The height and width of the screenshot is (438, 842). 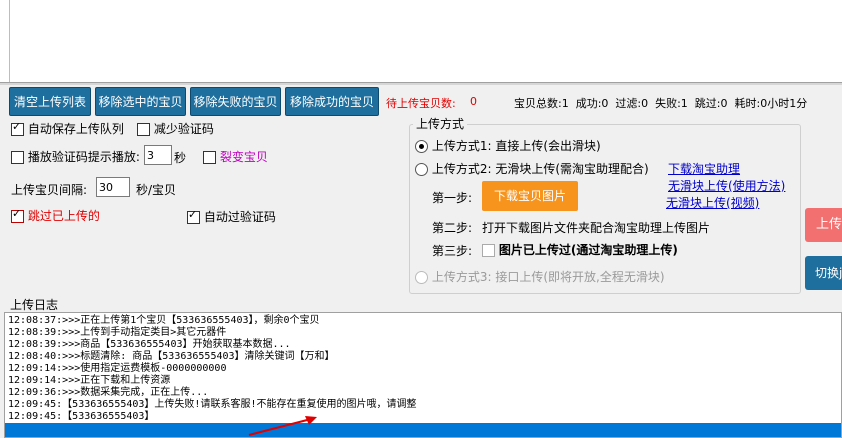 I want to click on step3-text: 图片已上传过(通过淘宝助理上传), so click(x=588, y=250).